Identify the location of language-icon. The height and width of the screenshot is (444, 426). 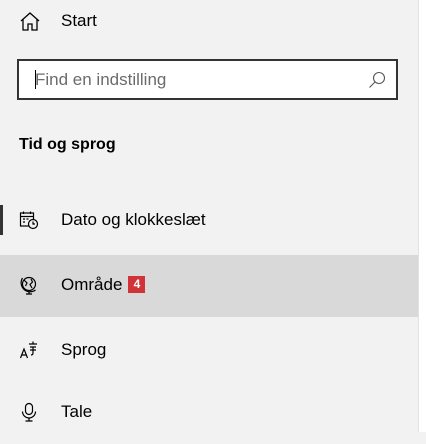
(29, 350).